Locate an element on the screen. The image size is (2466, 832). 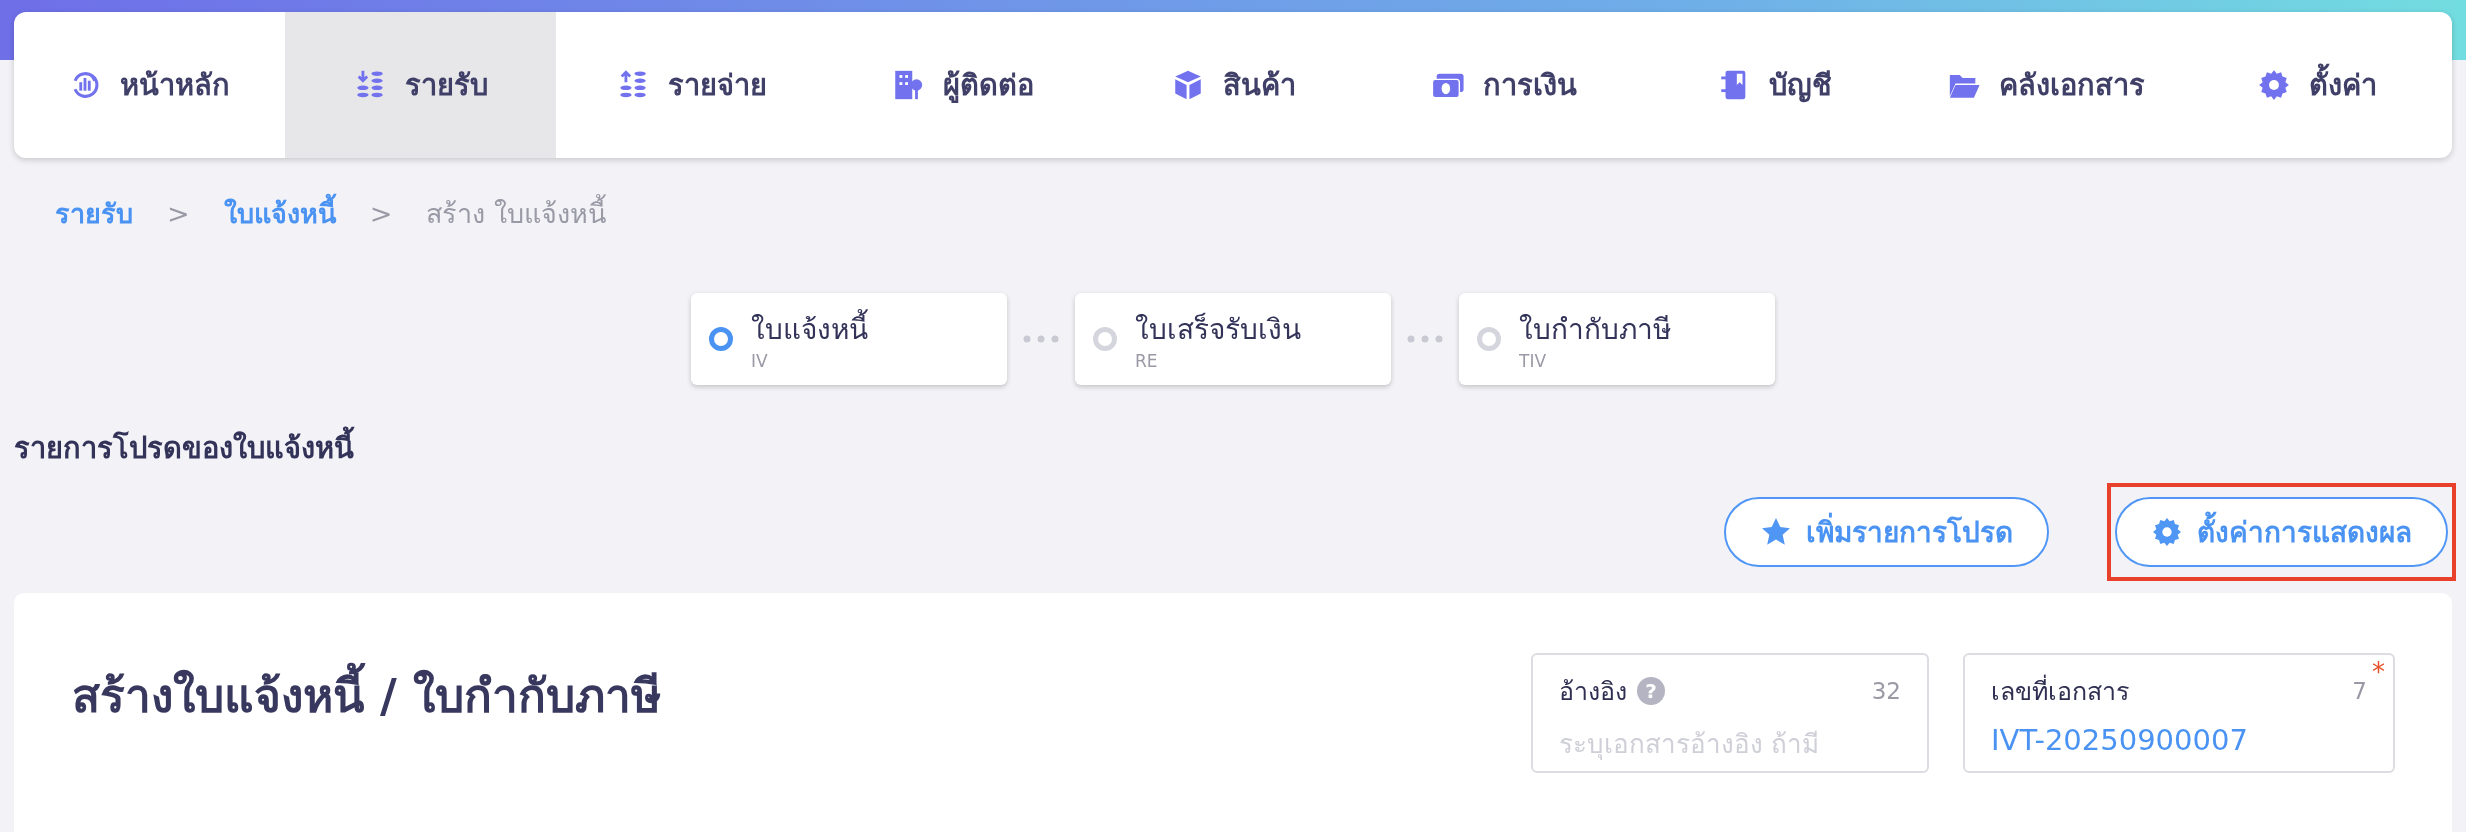
step-card: ใบกำกับภาษี TIV is located at coordinates (1617, 339).